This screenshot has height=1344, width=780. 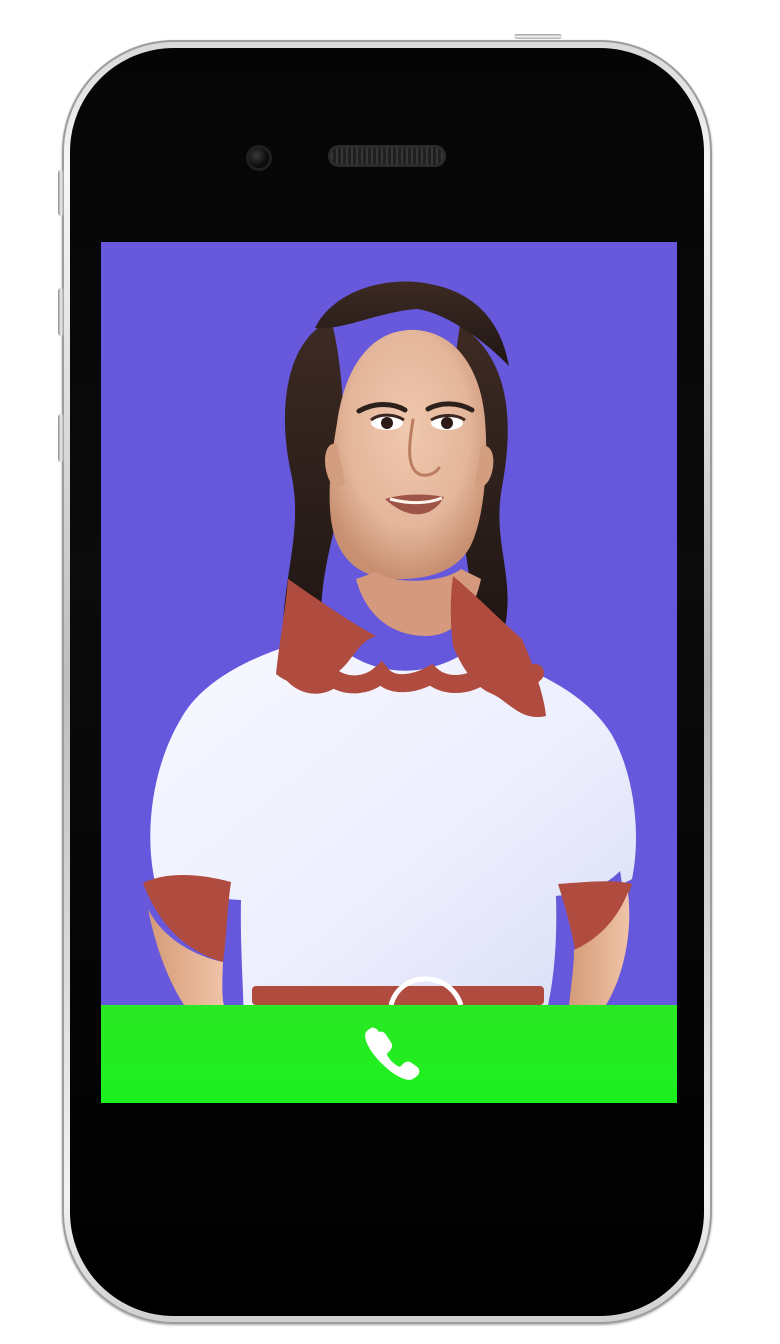 What do you see at coordinates (392, 1053) in the screenshot?
I see `phone-icon` at bounding box center [392, 1053].